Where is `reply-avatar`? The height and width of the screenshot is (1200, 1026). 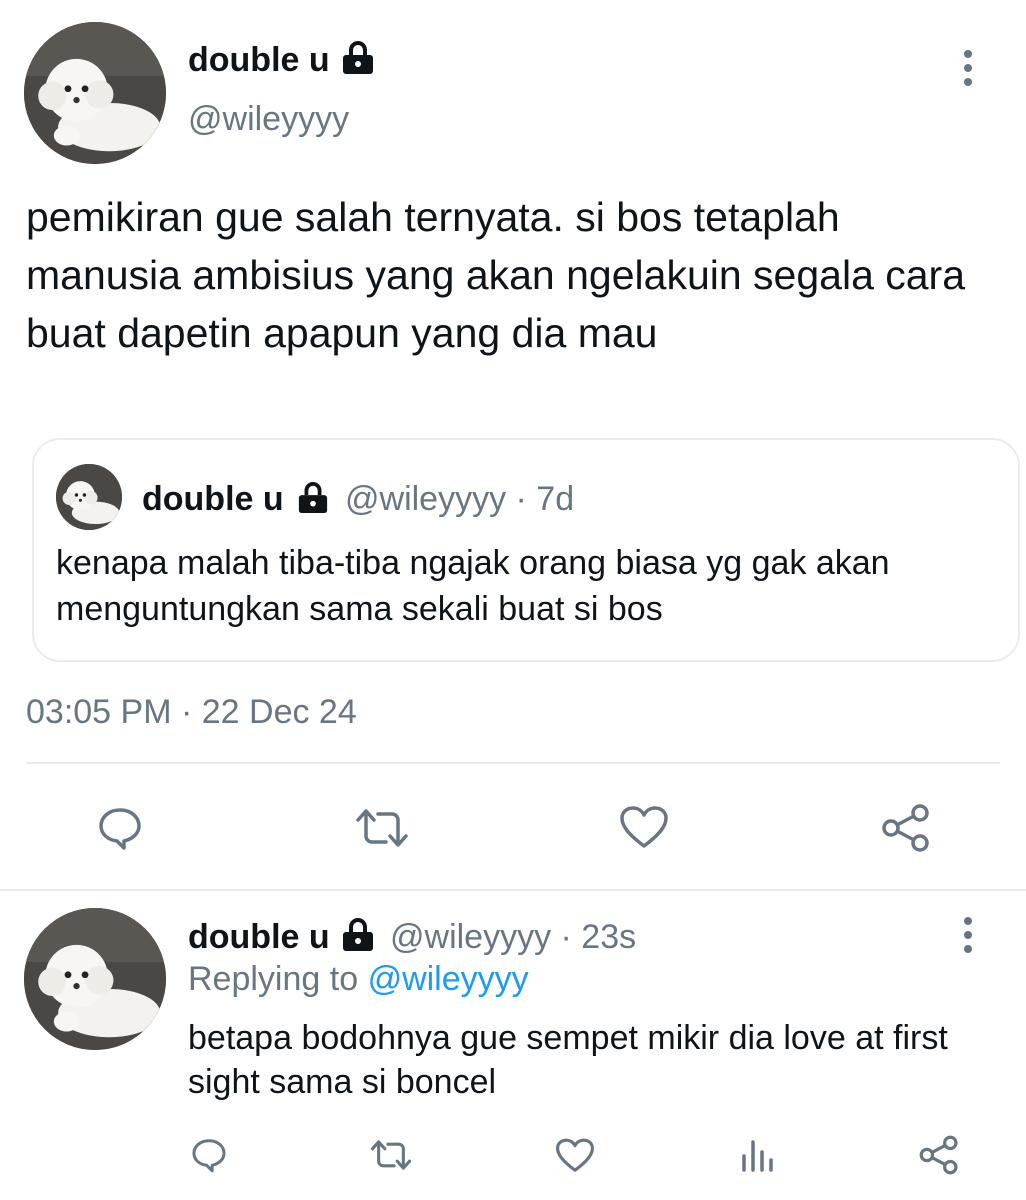 reply-avatar is located at coordinates (95, 979).